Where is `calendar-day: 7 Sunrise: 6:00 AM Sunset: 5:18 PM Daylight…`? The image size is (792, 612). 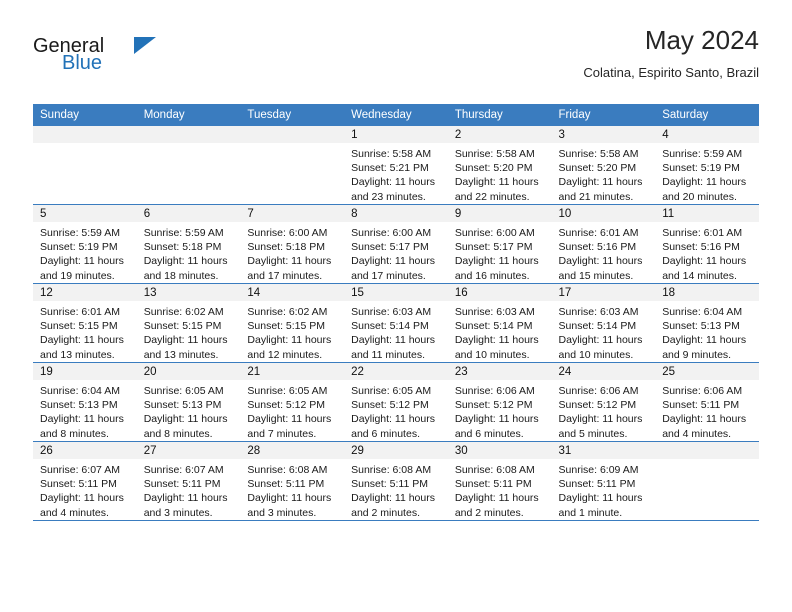
calendar-day: 7 Sunrise: 6:00 AM Sunset: 5:18 PM Daylight… is located at coordinates (292, 244).